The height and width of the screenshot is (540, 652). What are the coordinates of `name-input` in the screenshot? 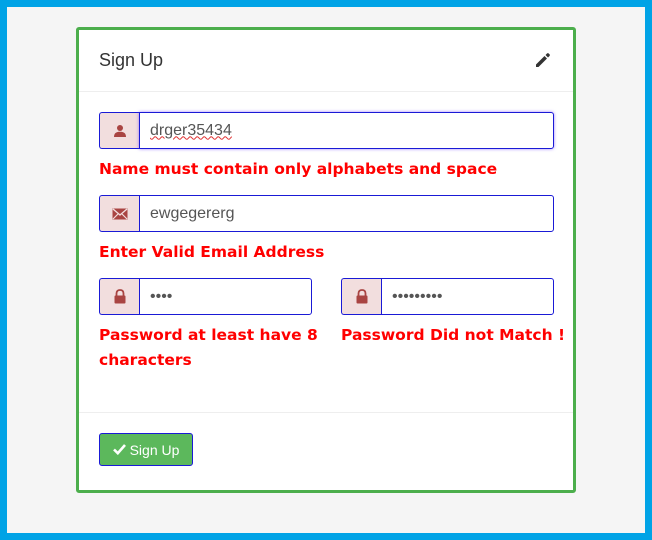 It's located at (346, 130).